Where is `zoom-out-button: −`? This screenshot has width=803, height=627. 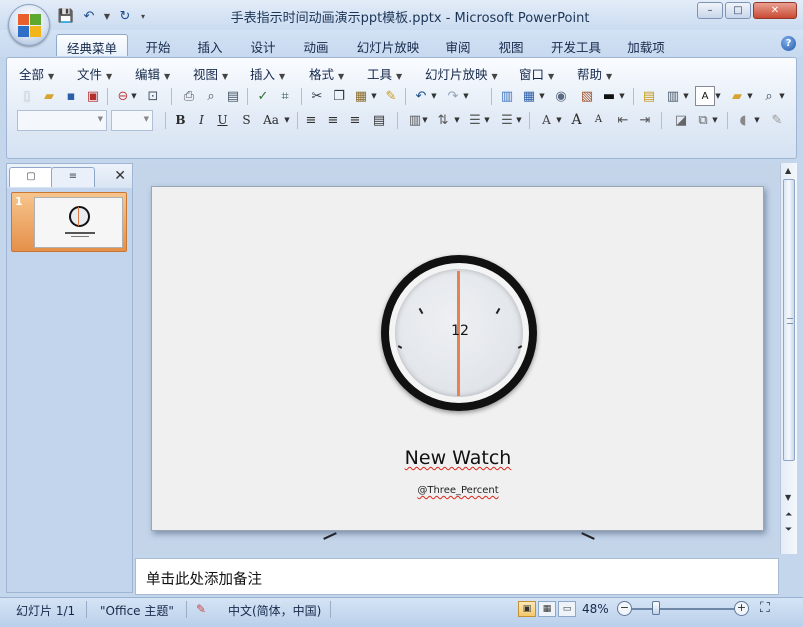 zoom-out-button: − is located at coordinates (624, 608).